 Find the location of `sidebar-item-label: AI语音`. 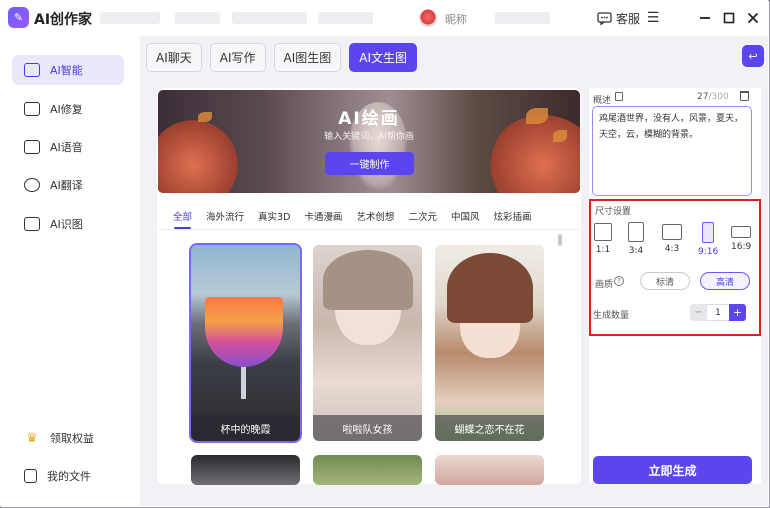

sidebar-item-label: AI语音 is located at coordinates (66, 147).